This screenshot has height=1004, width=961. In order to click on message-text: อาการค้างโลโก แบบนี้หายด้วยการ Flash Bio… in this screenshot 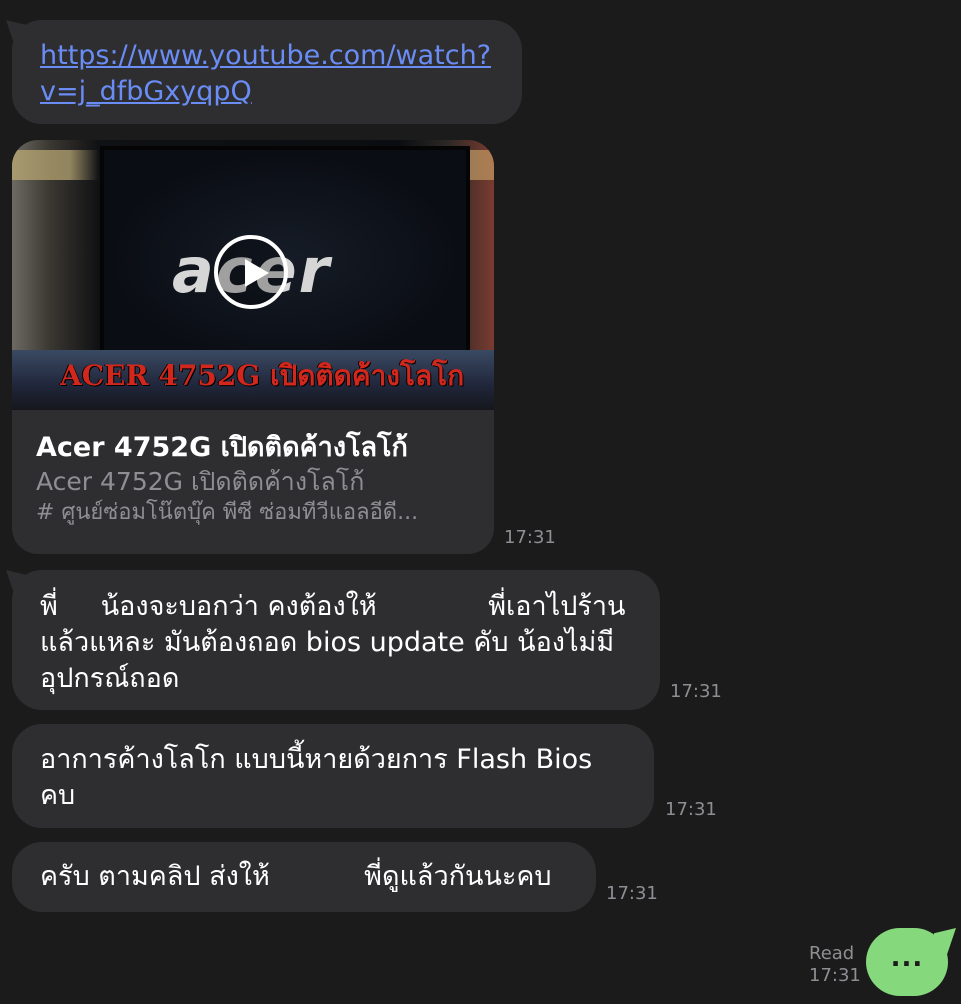, I will do `click(316, 777)`.